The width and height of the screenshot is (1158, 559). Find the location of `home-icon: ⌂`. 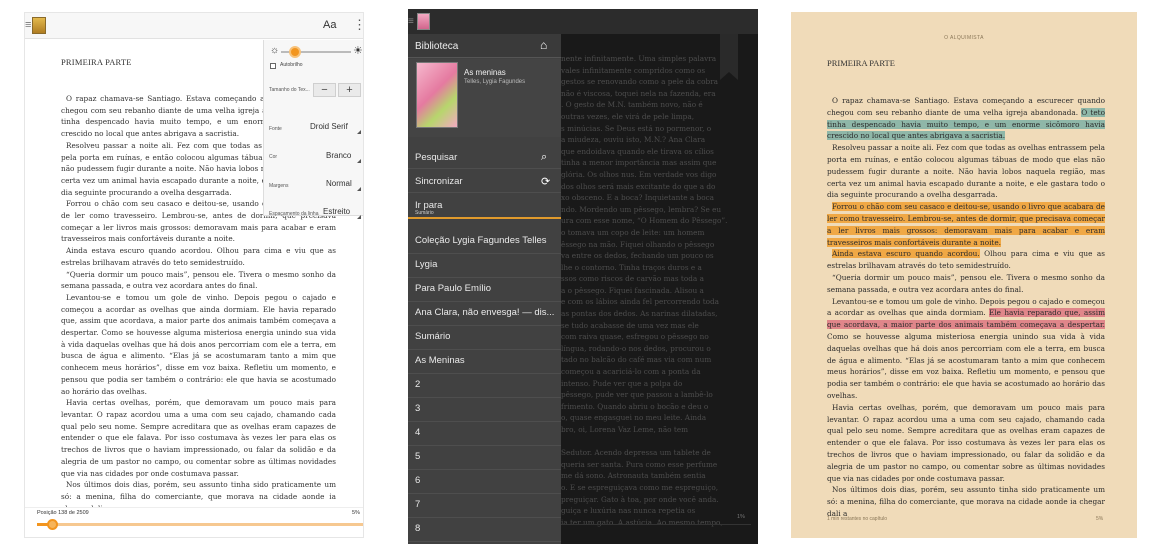

home-icon: ⌂ is located at coordinates (543, 45).